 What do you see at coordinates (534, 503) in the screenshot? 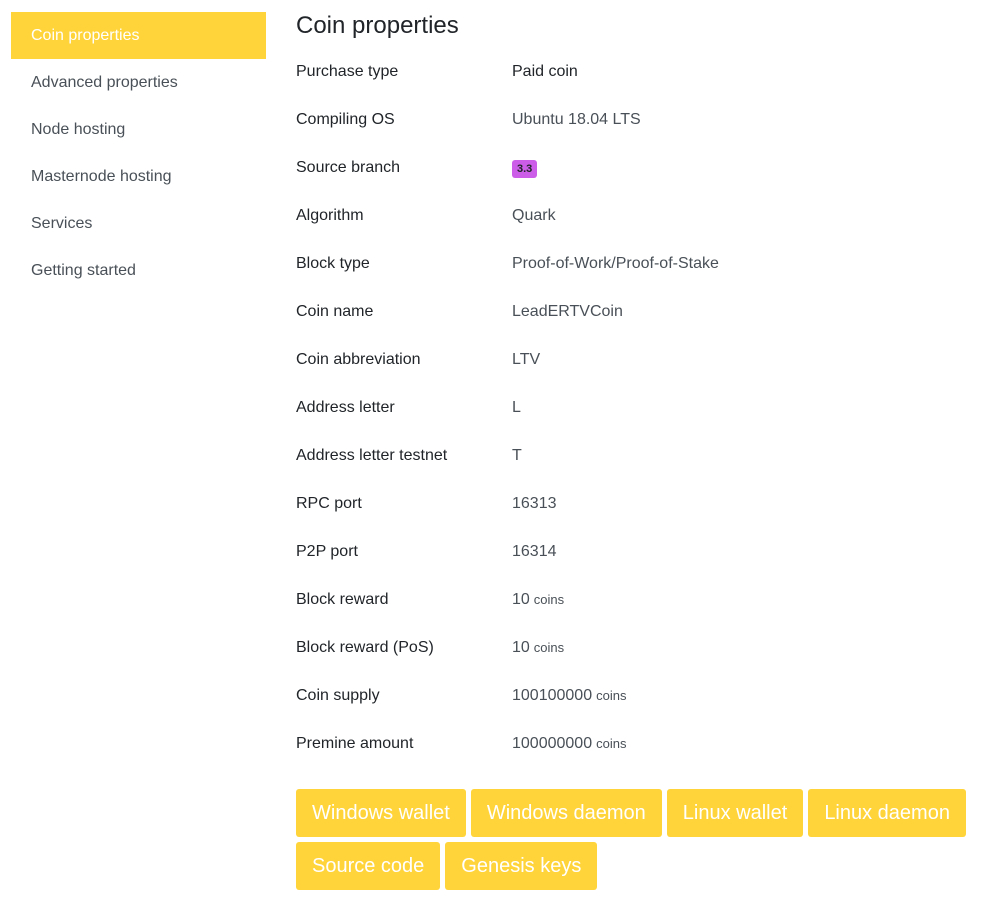
I see `property-value: 16313` at bounding box center [534, 503].